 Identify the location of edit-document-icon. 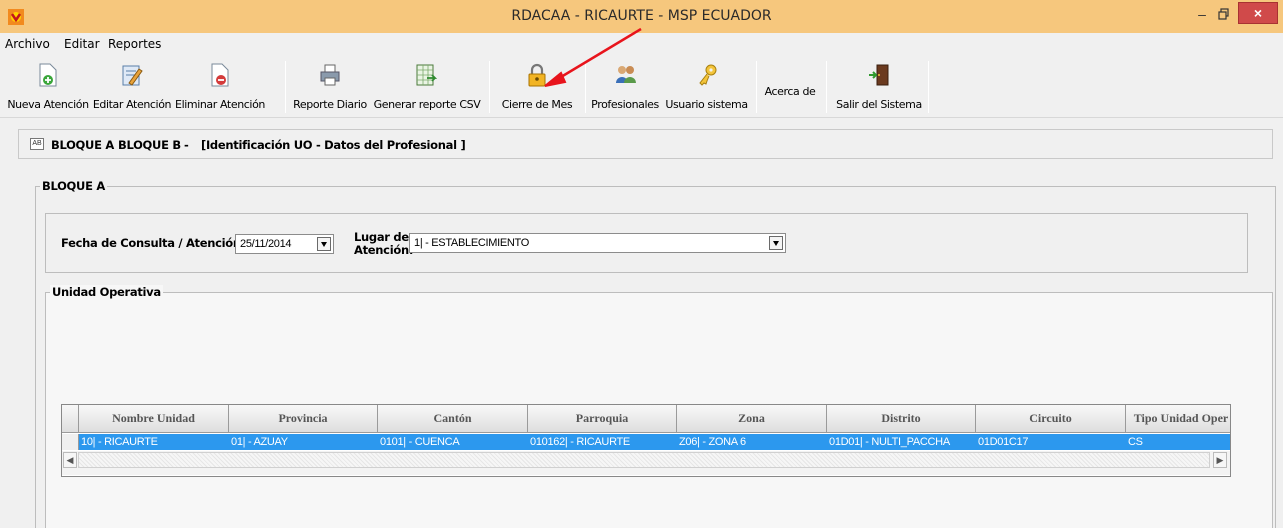
(132, 75).